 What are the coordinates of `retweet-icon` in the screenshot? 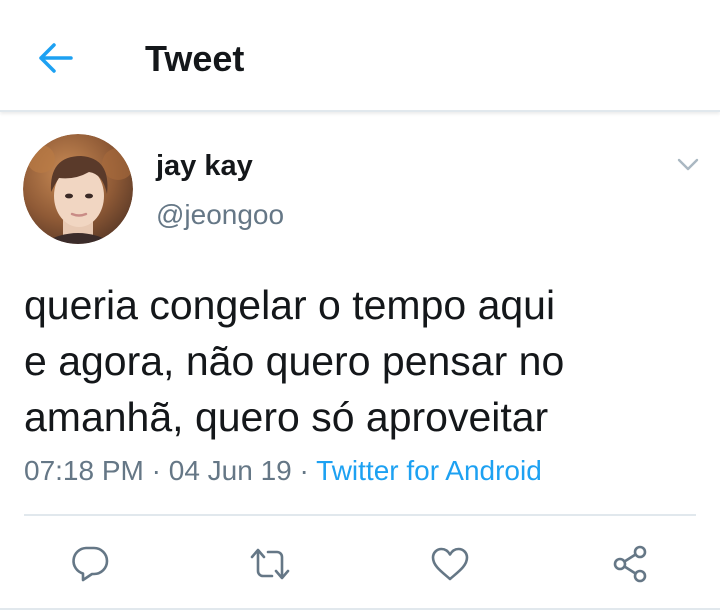 It's located at (270, 564).